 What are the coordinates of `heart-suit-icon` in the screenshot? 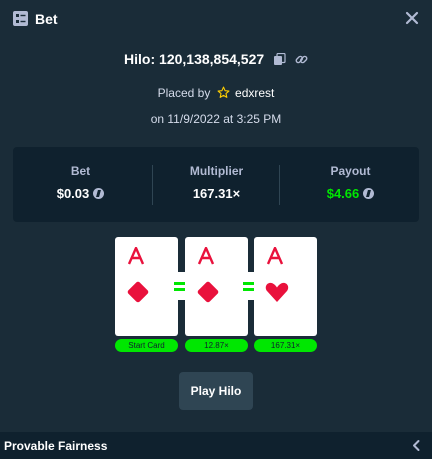 It's located at (277, 292).